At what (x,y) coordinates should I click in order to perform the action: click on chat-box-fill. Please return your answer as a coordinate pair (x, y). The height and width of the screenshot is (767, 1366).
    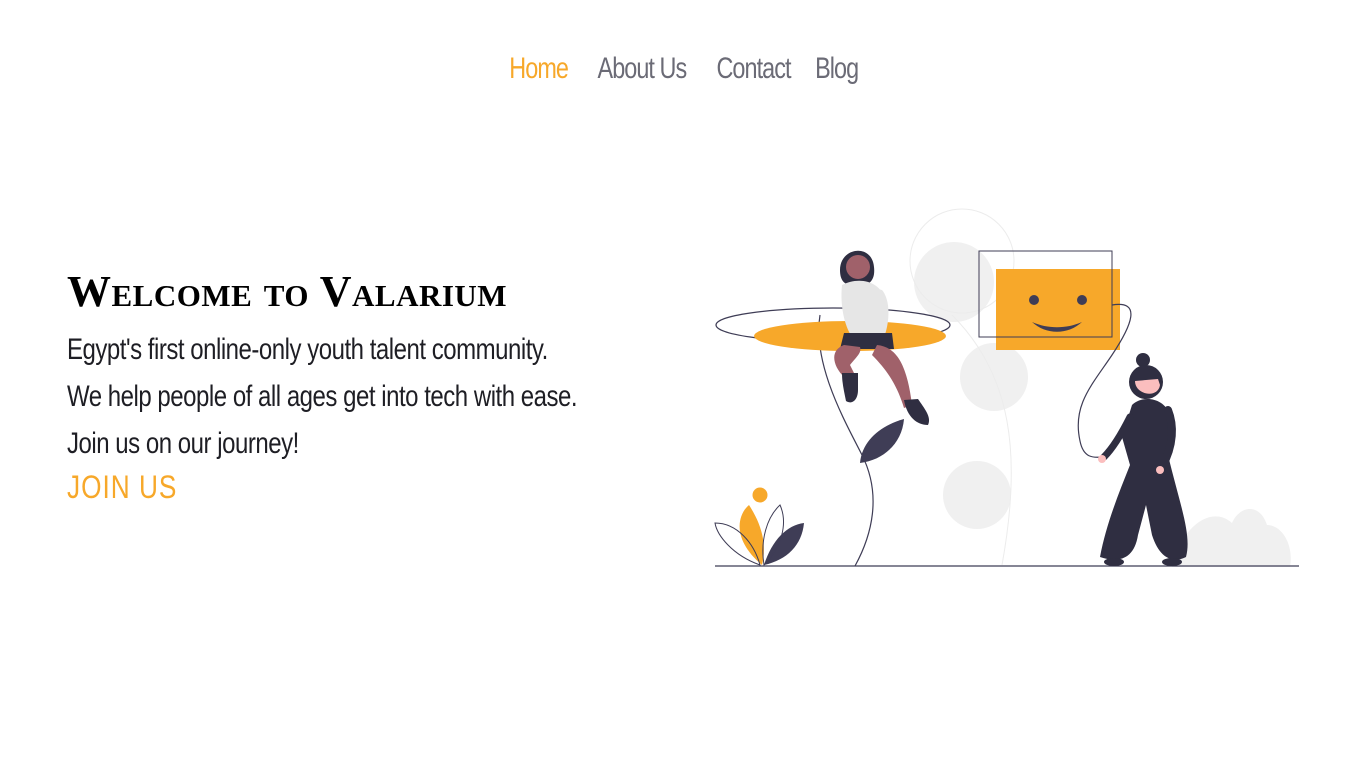
    Looking at the image, I should click on (1058, 309).